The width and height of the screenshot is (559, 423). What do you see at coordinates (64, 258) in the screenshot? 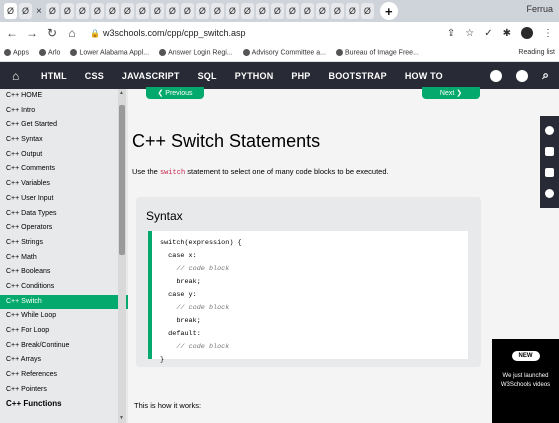
I see `sidebar-item: C++ Math` at bounding box center [64, 258].